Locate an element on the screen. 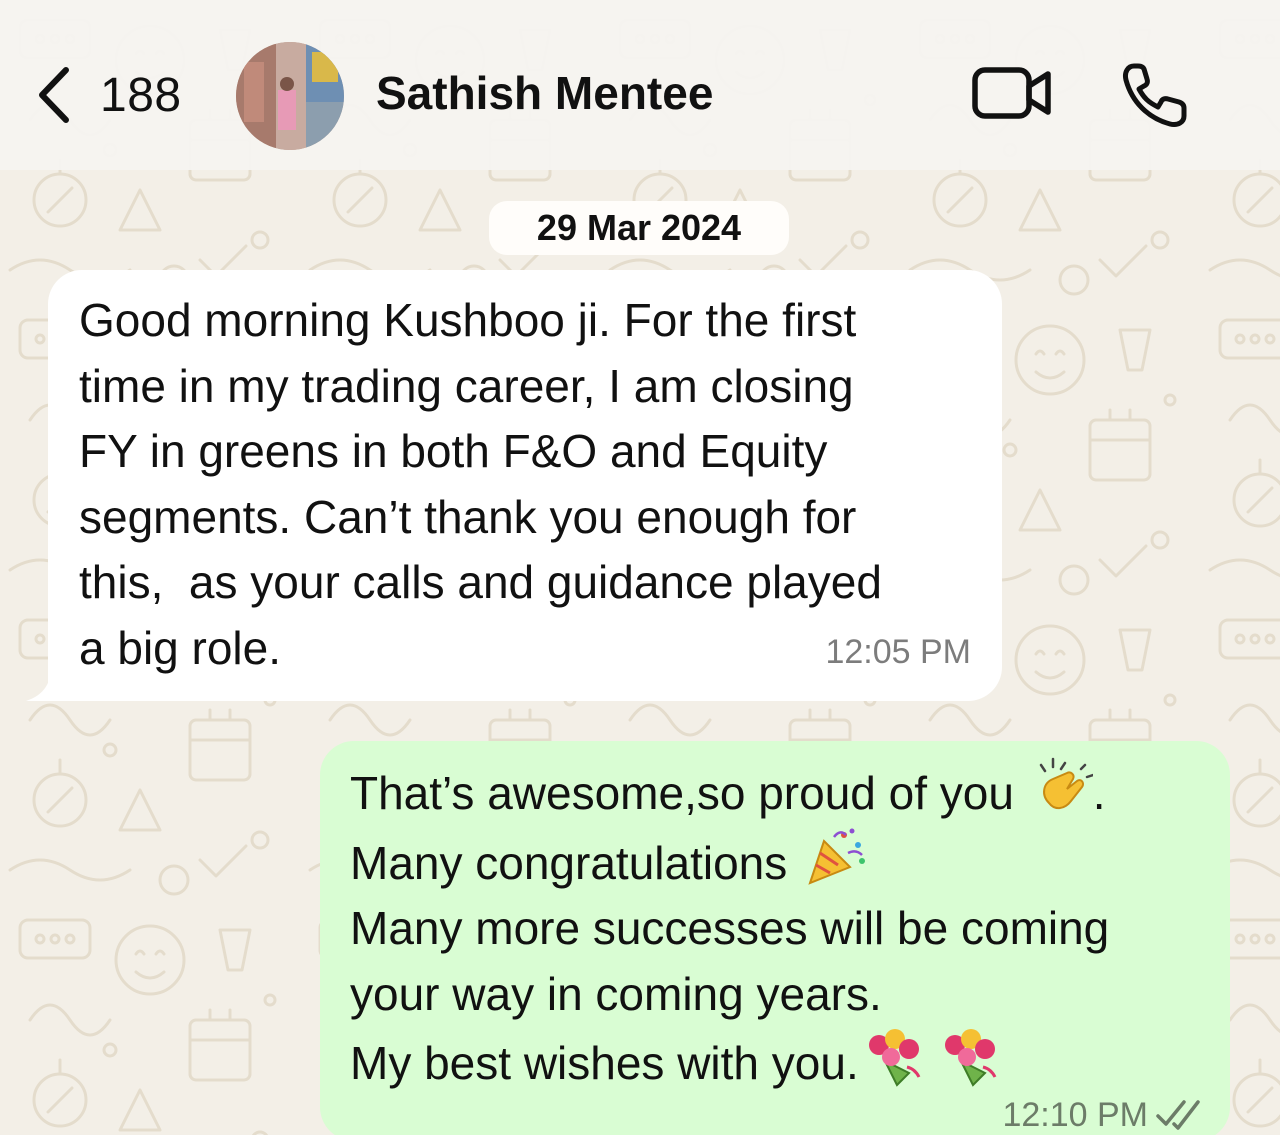  avatar-image is located at coordinates (290, 96).